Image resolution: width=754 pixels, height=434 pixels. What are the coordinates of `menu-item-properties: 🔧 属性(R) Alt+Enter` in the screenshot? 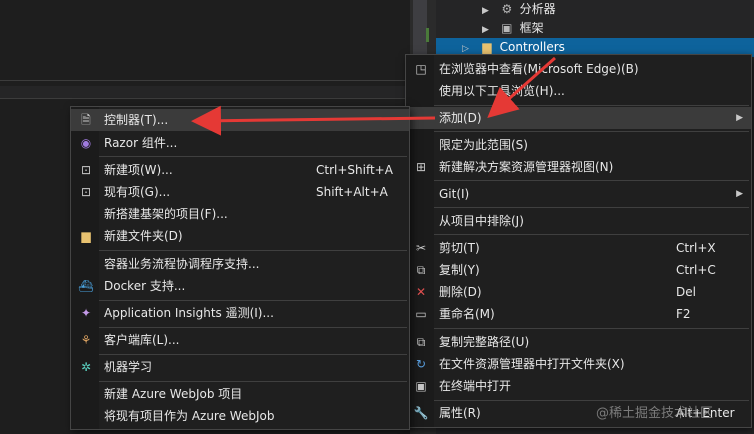 It's located at (578, 413).